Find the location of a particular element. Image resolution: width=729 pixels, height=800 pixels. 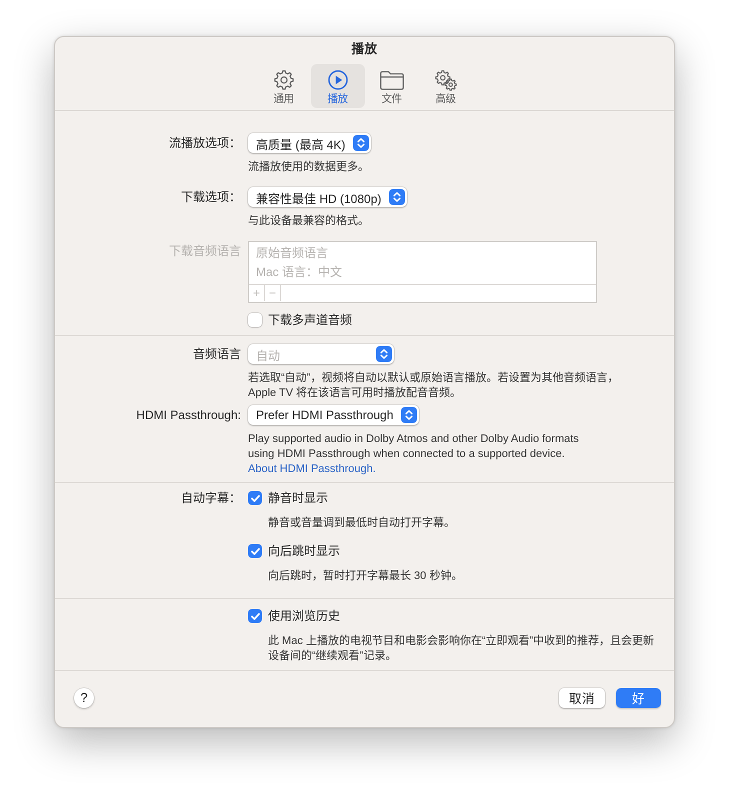

toolbar-tab: 高级 is located at coordinates (445, 86).